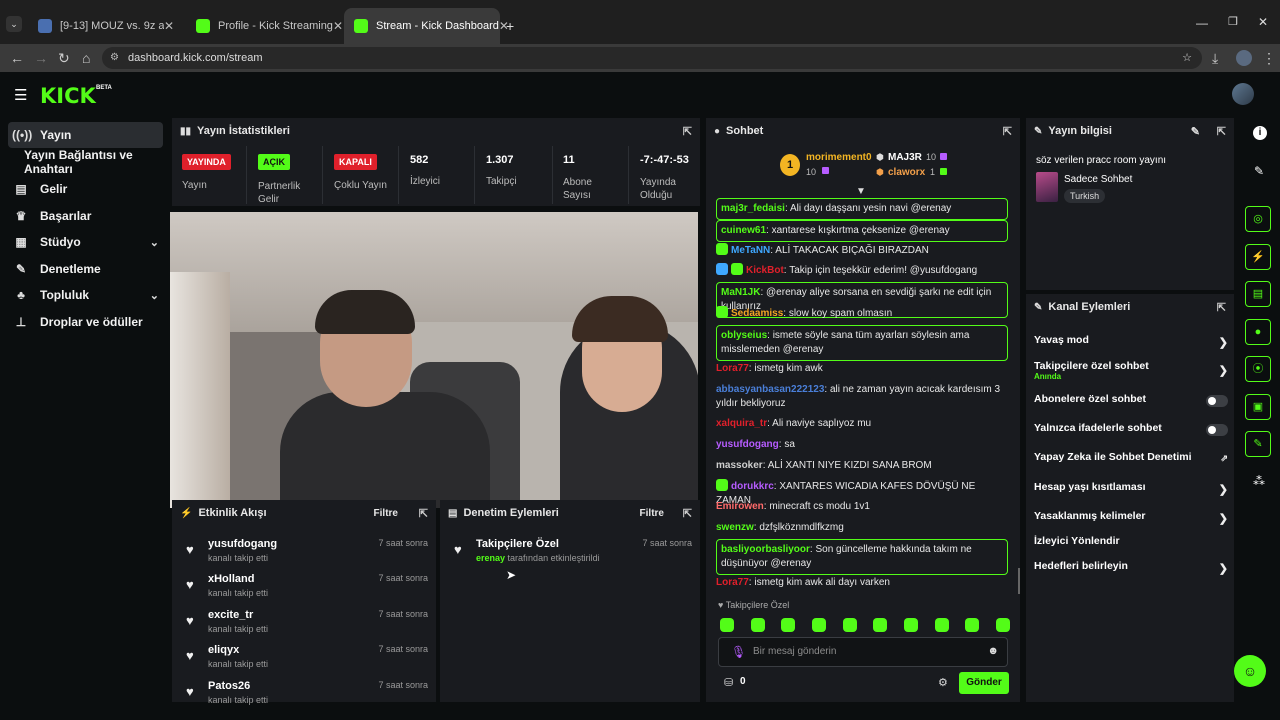  I want to click on chat-username: dorukkrc, so click(752, 486).